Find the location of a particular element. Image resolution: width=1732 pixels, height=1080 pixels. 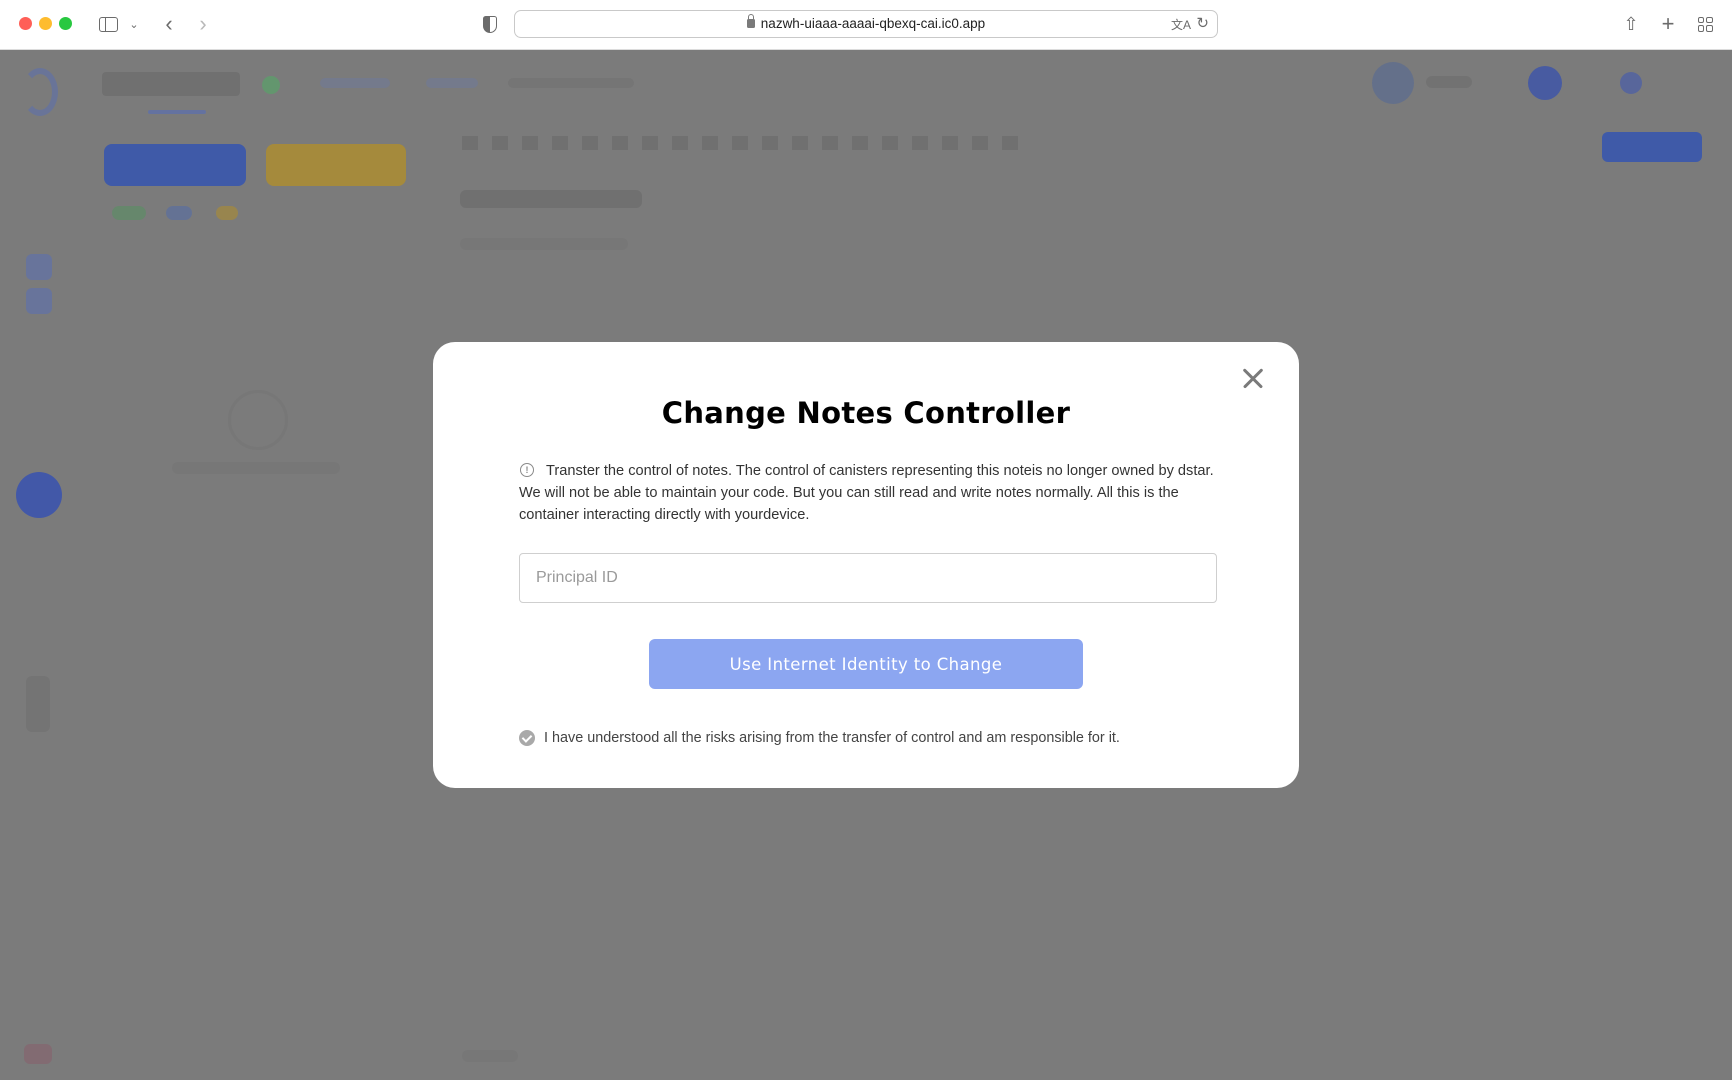

note-subtext is located at coordinates (544, 244).